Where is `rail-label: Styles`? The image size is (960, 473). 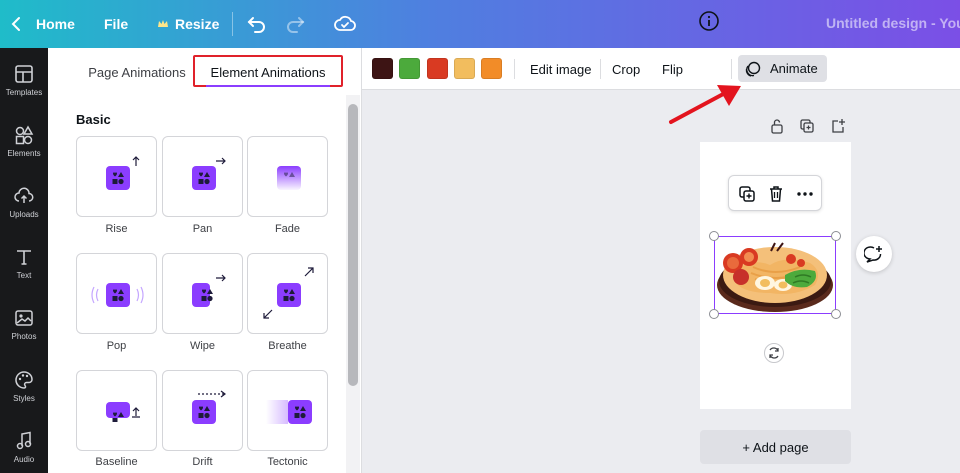 rail-label: Styles is located at coordinates (24, 398).